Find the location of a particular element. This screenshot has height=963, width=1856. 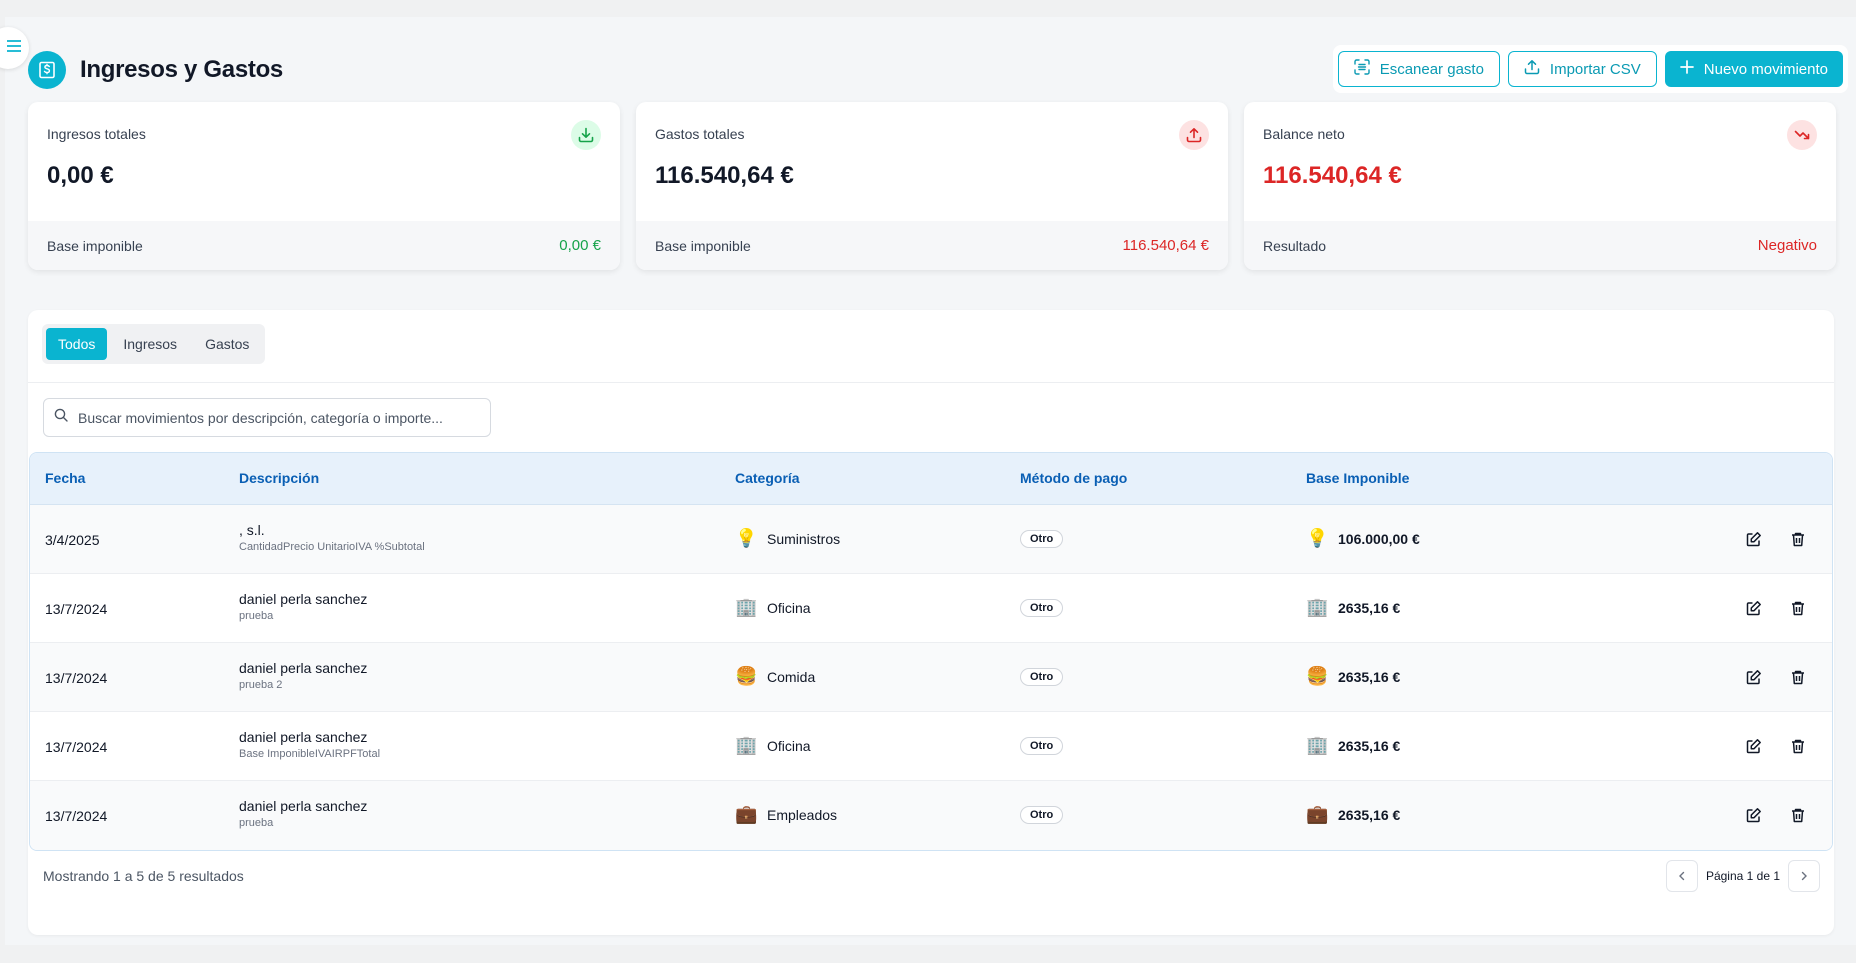

card-footer-label: Resultado is located at coordinates (1295, 245).